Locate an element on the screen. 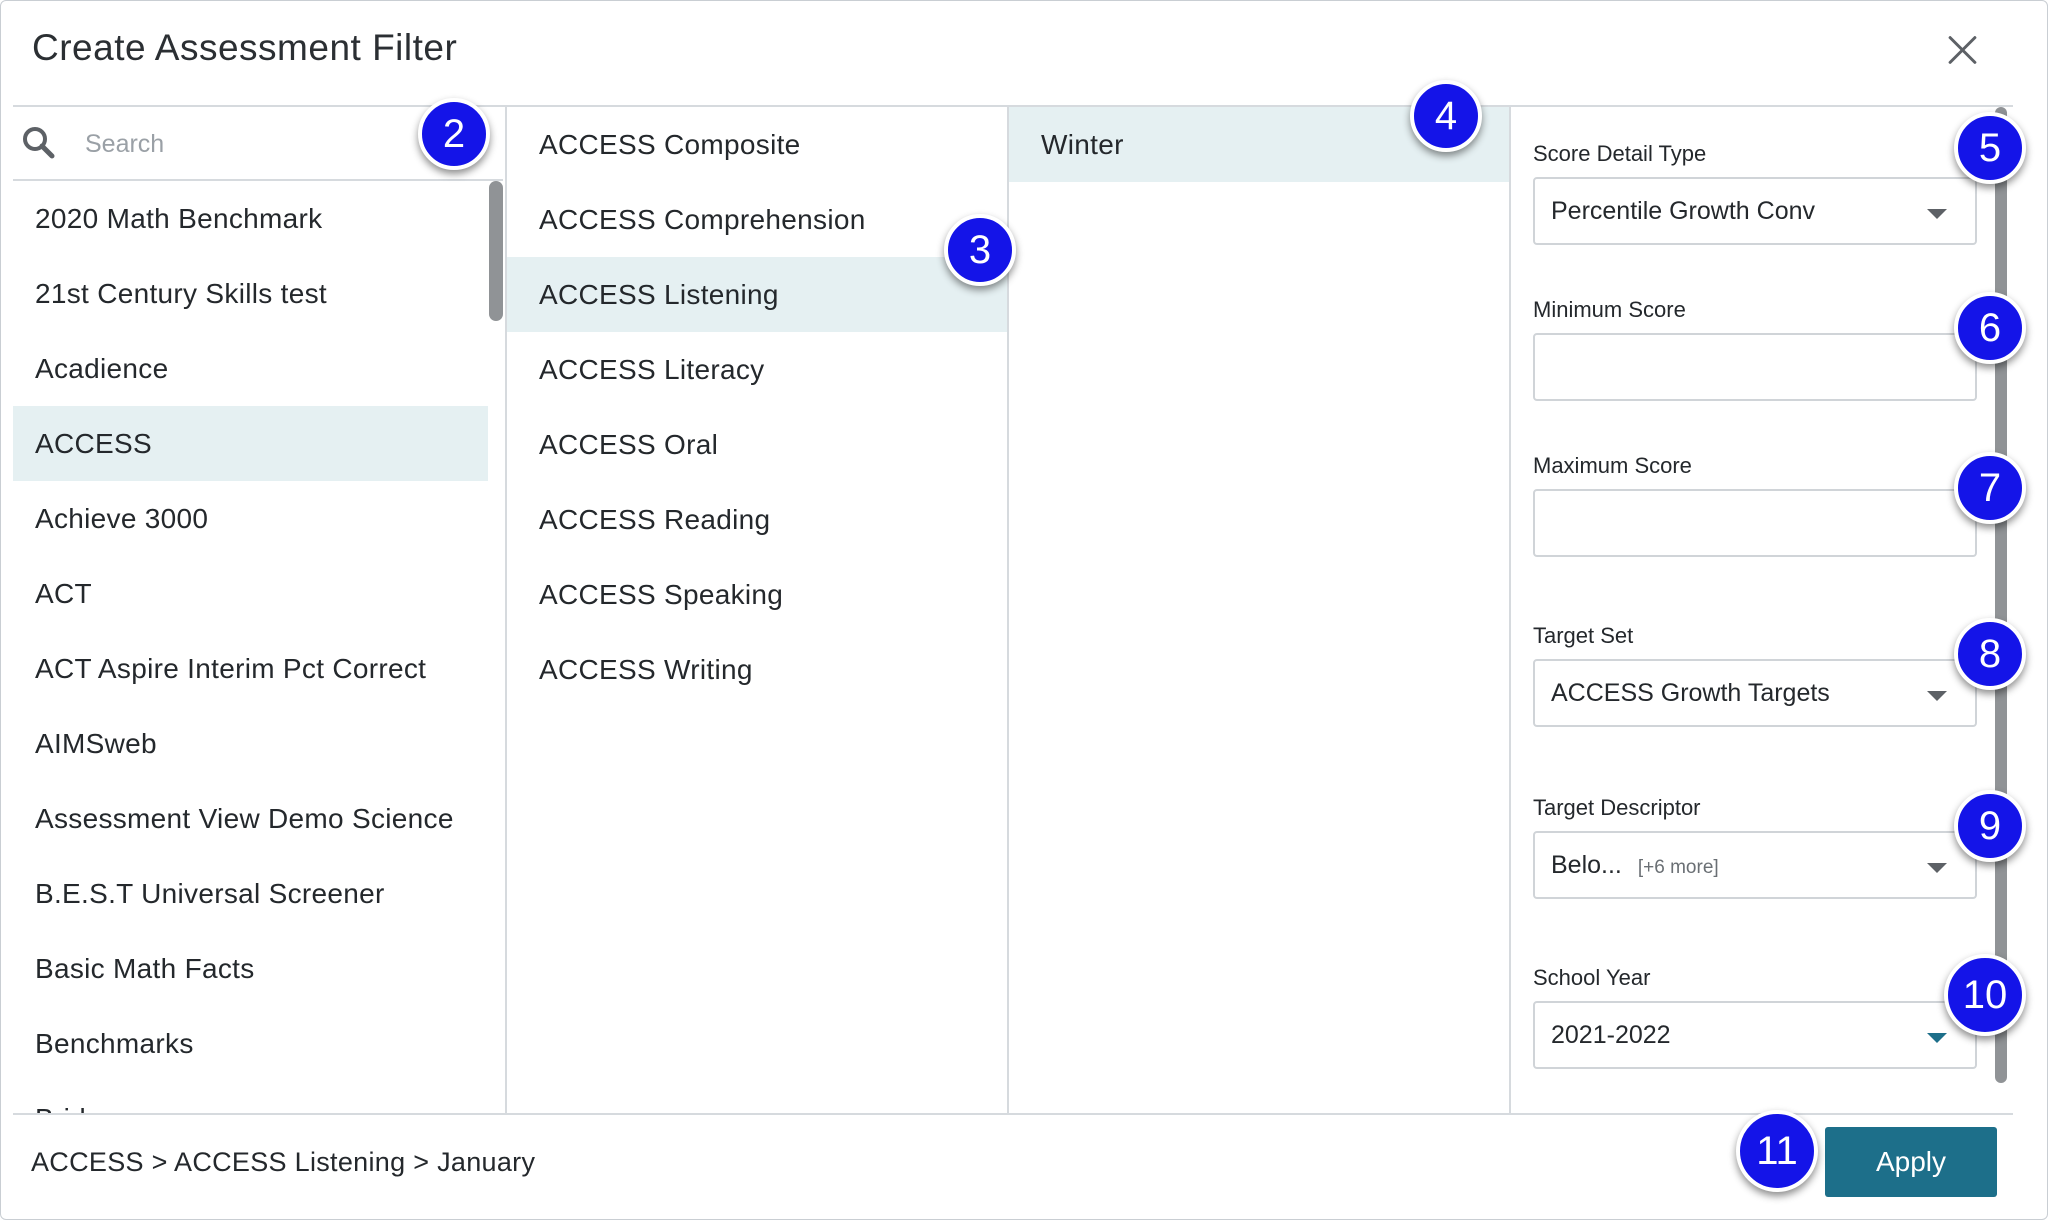 The height and width of the screenshot is (1220, 2048). options-scrollbar is located at coordinates (2002, 597).